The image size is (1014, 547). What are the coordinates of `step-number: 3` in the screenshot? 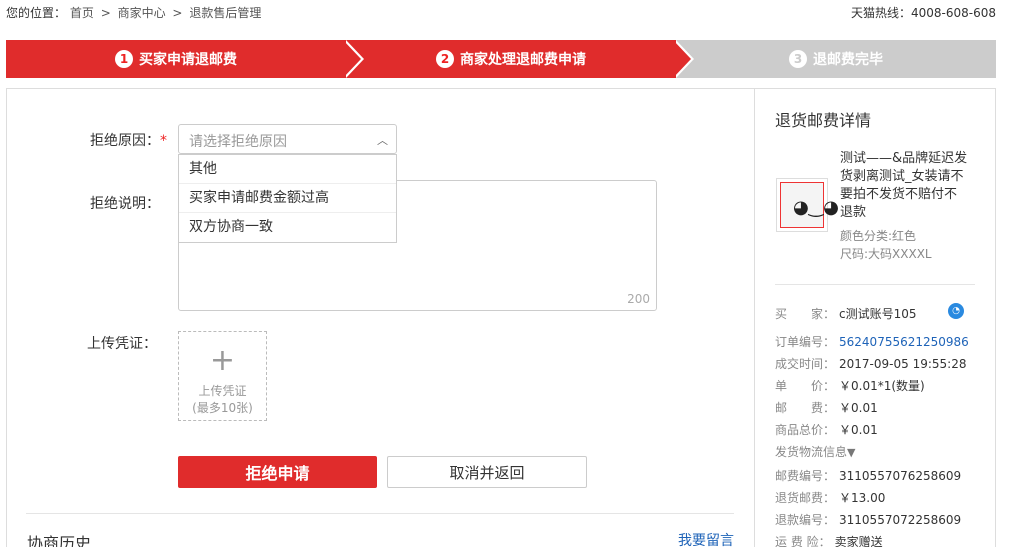 It's located at (798, 59).